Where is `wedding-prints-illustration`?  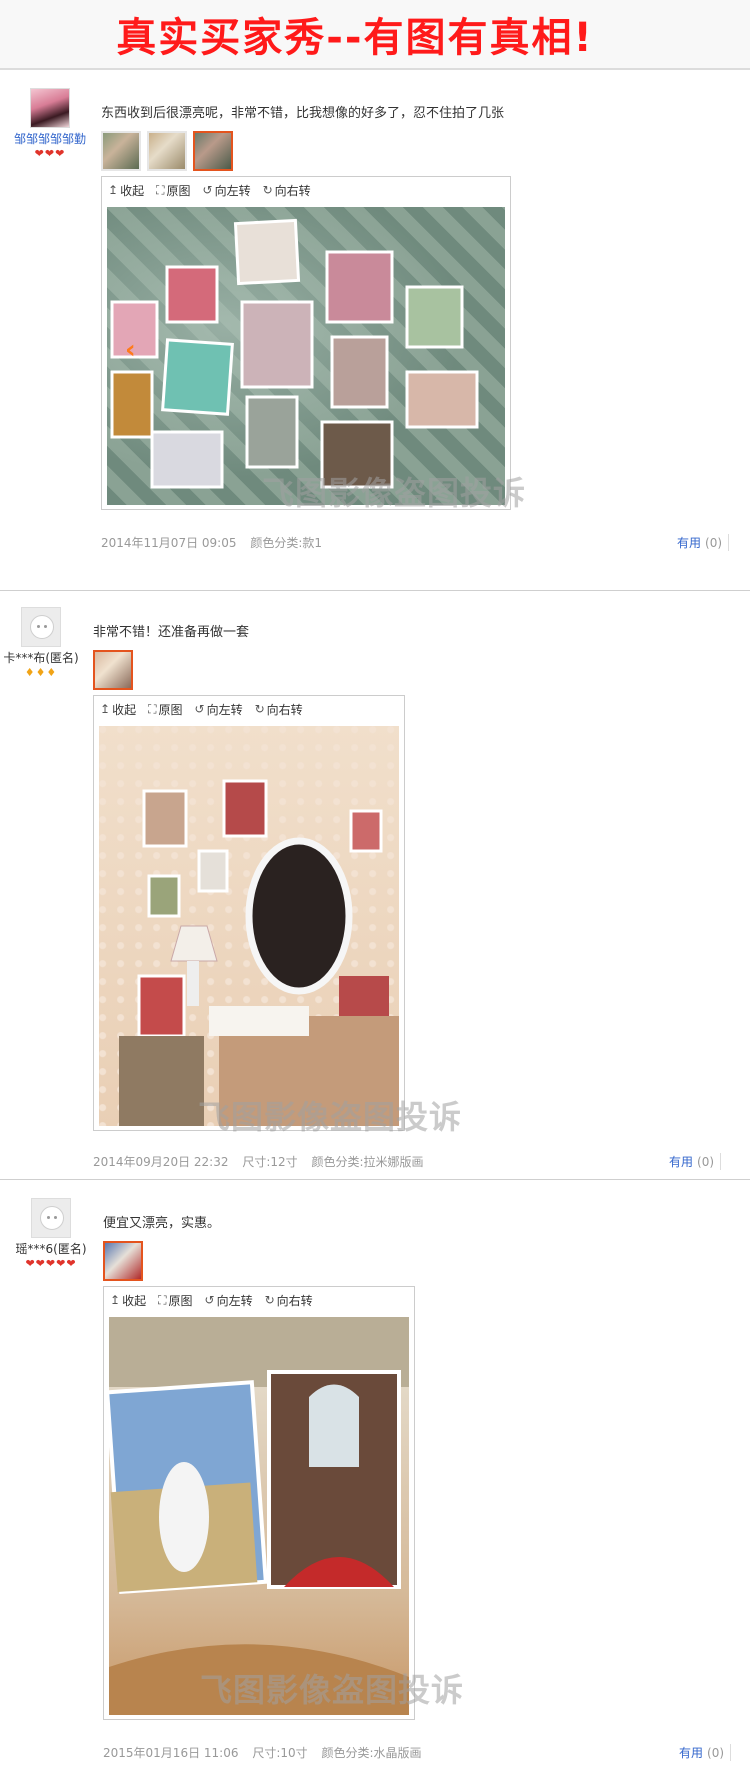
wedding-prints-illustration is located at coordinates (259, 1516).